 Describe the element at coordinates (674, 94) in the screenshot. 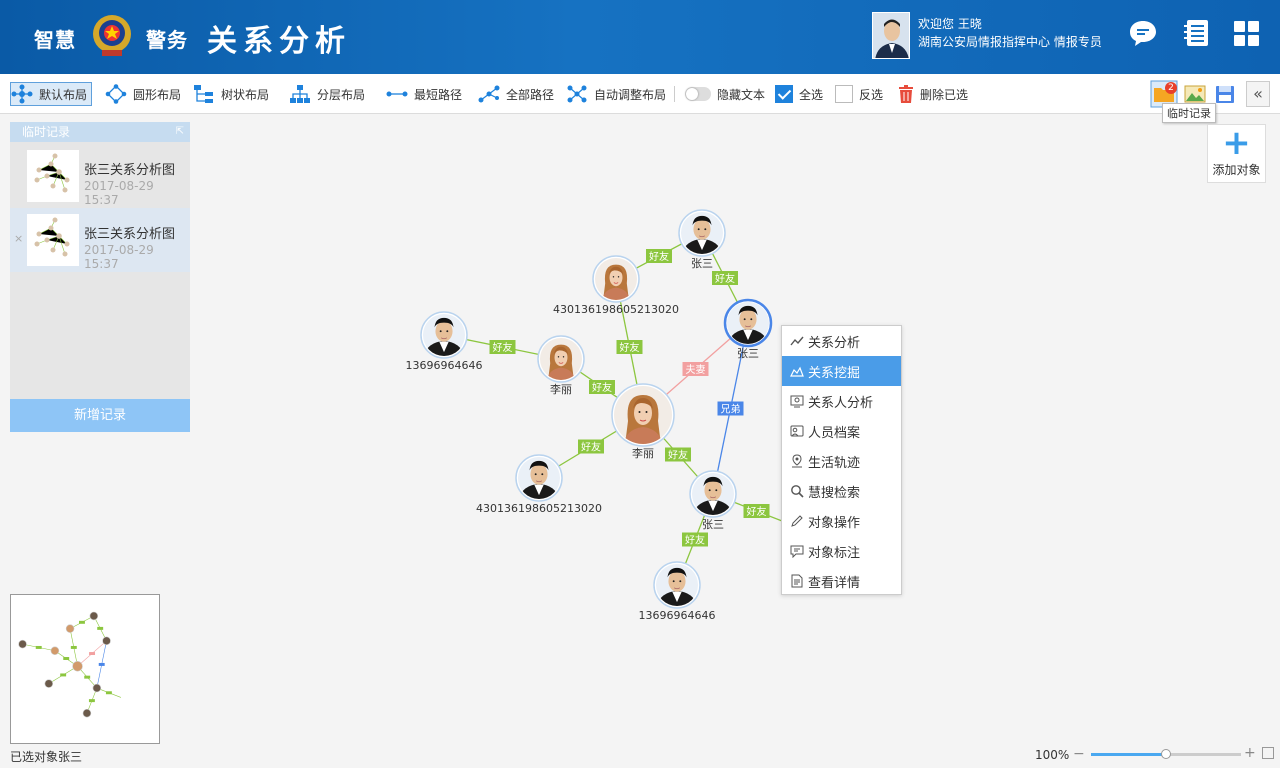

I see `toolbar-divider` at that location.